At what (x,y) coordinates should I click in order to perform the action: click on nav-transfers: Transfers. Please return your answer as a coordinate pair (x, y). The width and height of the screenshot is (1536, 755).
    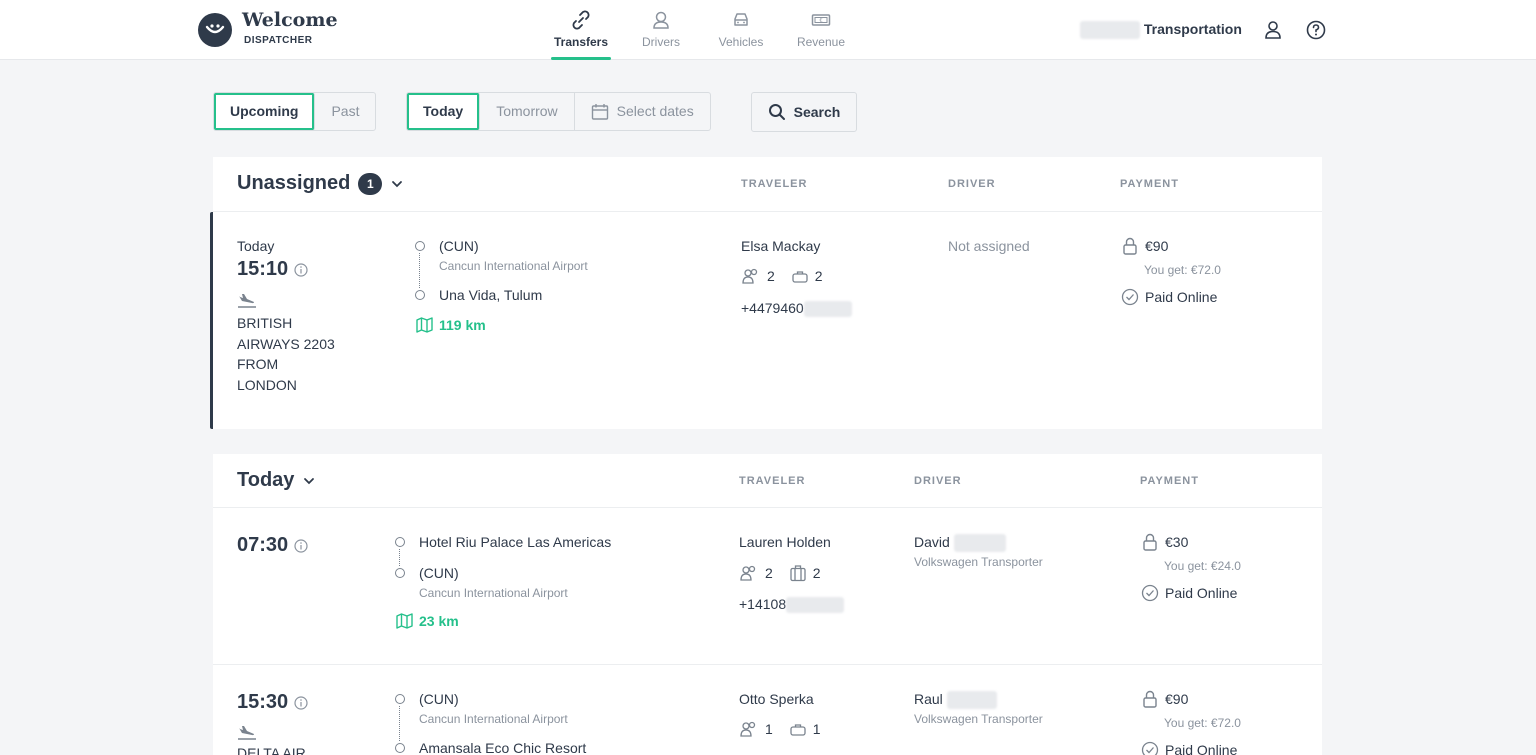
    Looking at the image, I should click on (581, 30).